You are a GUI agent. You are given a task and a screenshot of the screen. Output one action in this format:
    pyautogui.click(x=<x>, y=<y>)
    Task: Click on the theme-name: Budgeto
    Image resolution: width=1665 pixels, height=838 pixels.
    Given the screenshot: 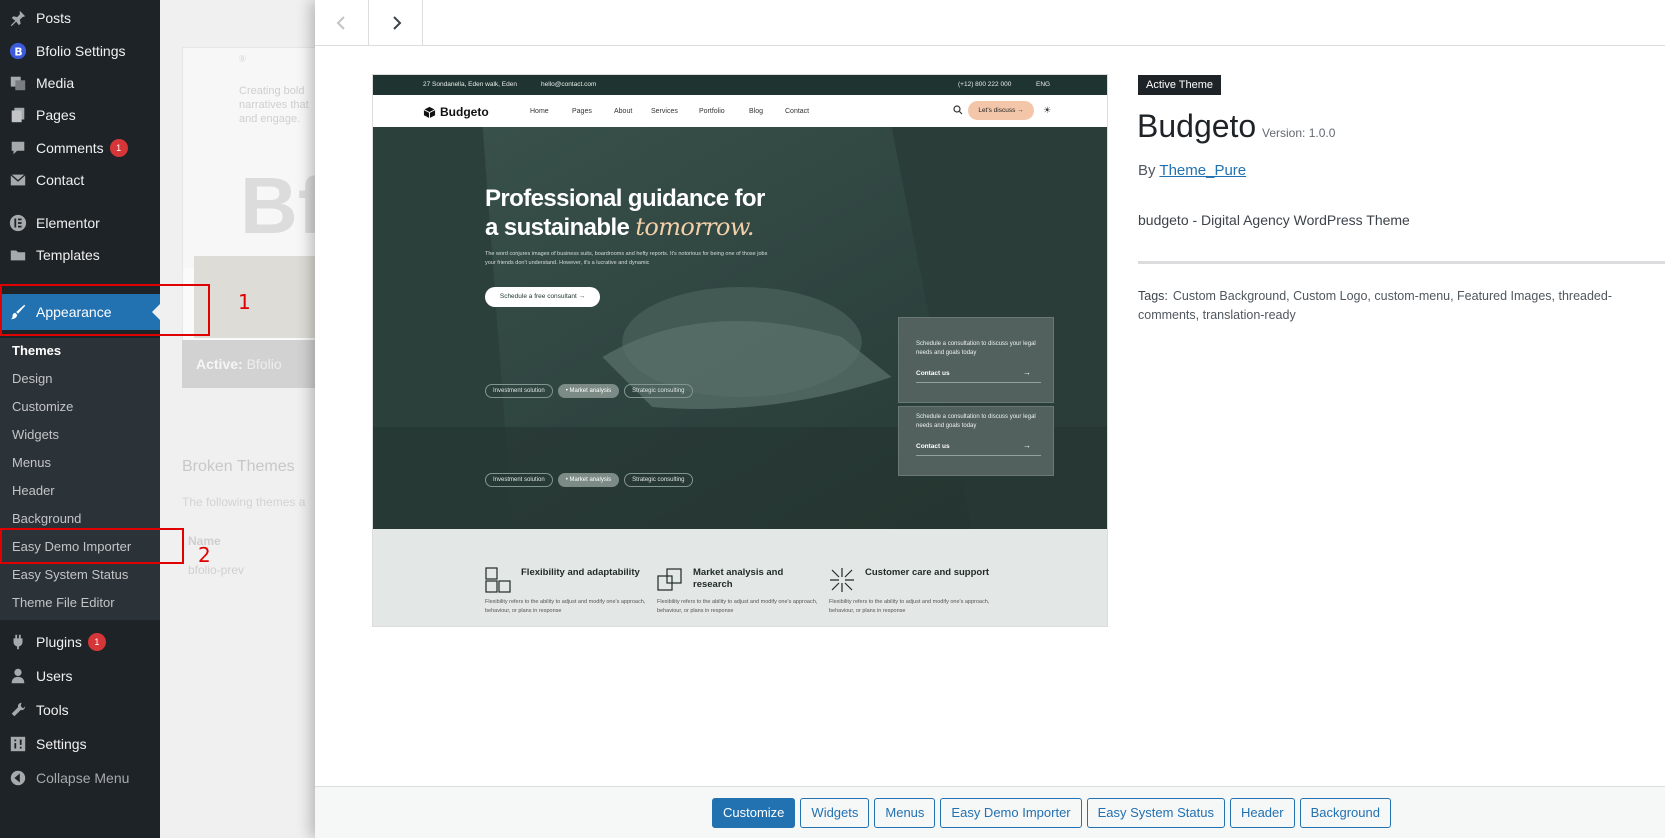 What is the action you would take?
    pyautogui.click(x=1197, y=126)
    